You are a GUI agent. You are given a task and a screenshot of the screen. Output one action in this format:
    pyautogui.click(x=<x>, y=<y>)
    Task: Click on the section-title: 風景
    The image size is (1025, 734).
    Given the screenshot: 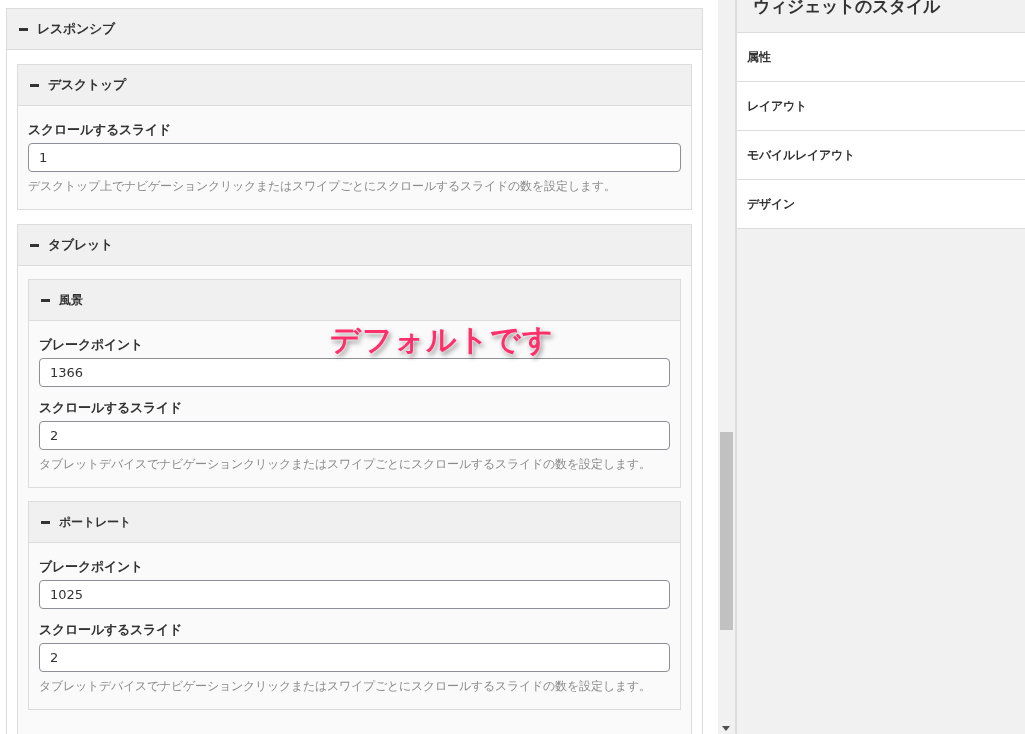 What is the action you would take?
    pyautogui.click(x=71, y=300)
    